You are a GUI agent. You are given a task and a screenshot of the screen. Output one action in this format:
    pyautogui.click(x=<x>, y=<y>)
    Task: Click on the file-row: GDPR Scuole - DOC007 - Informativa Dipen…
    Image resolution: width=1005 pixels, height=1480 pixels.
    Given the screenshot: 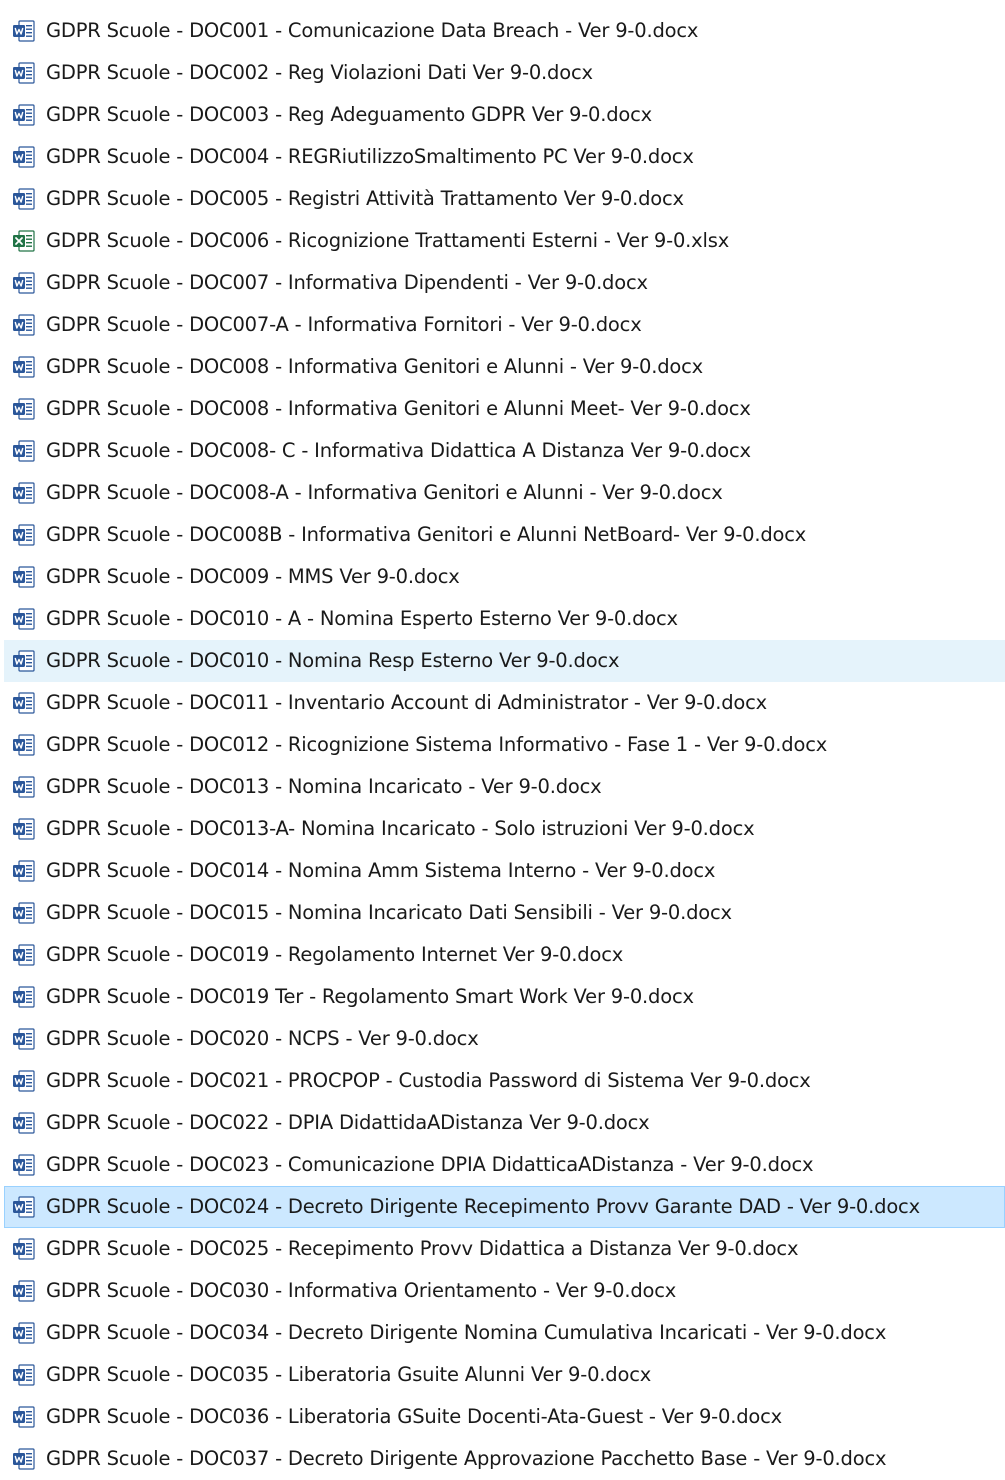 What is the action you would take?
    pyautogui.click(x=504, y=283)
    